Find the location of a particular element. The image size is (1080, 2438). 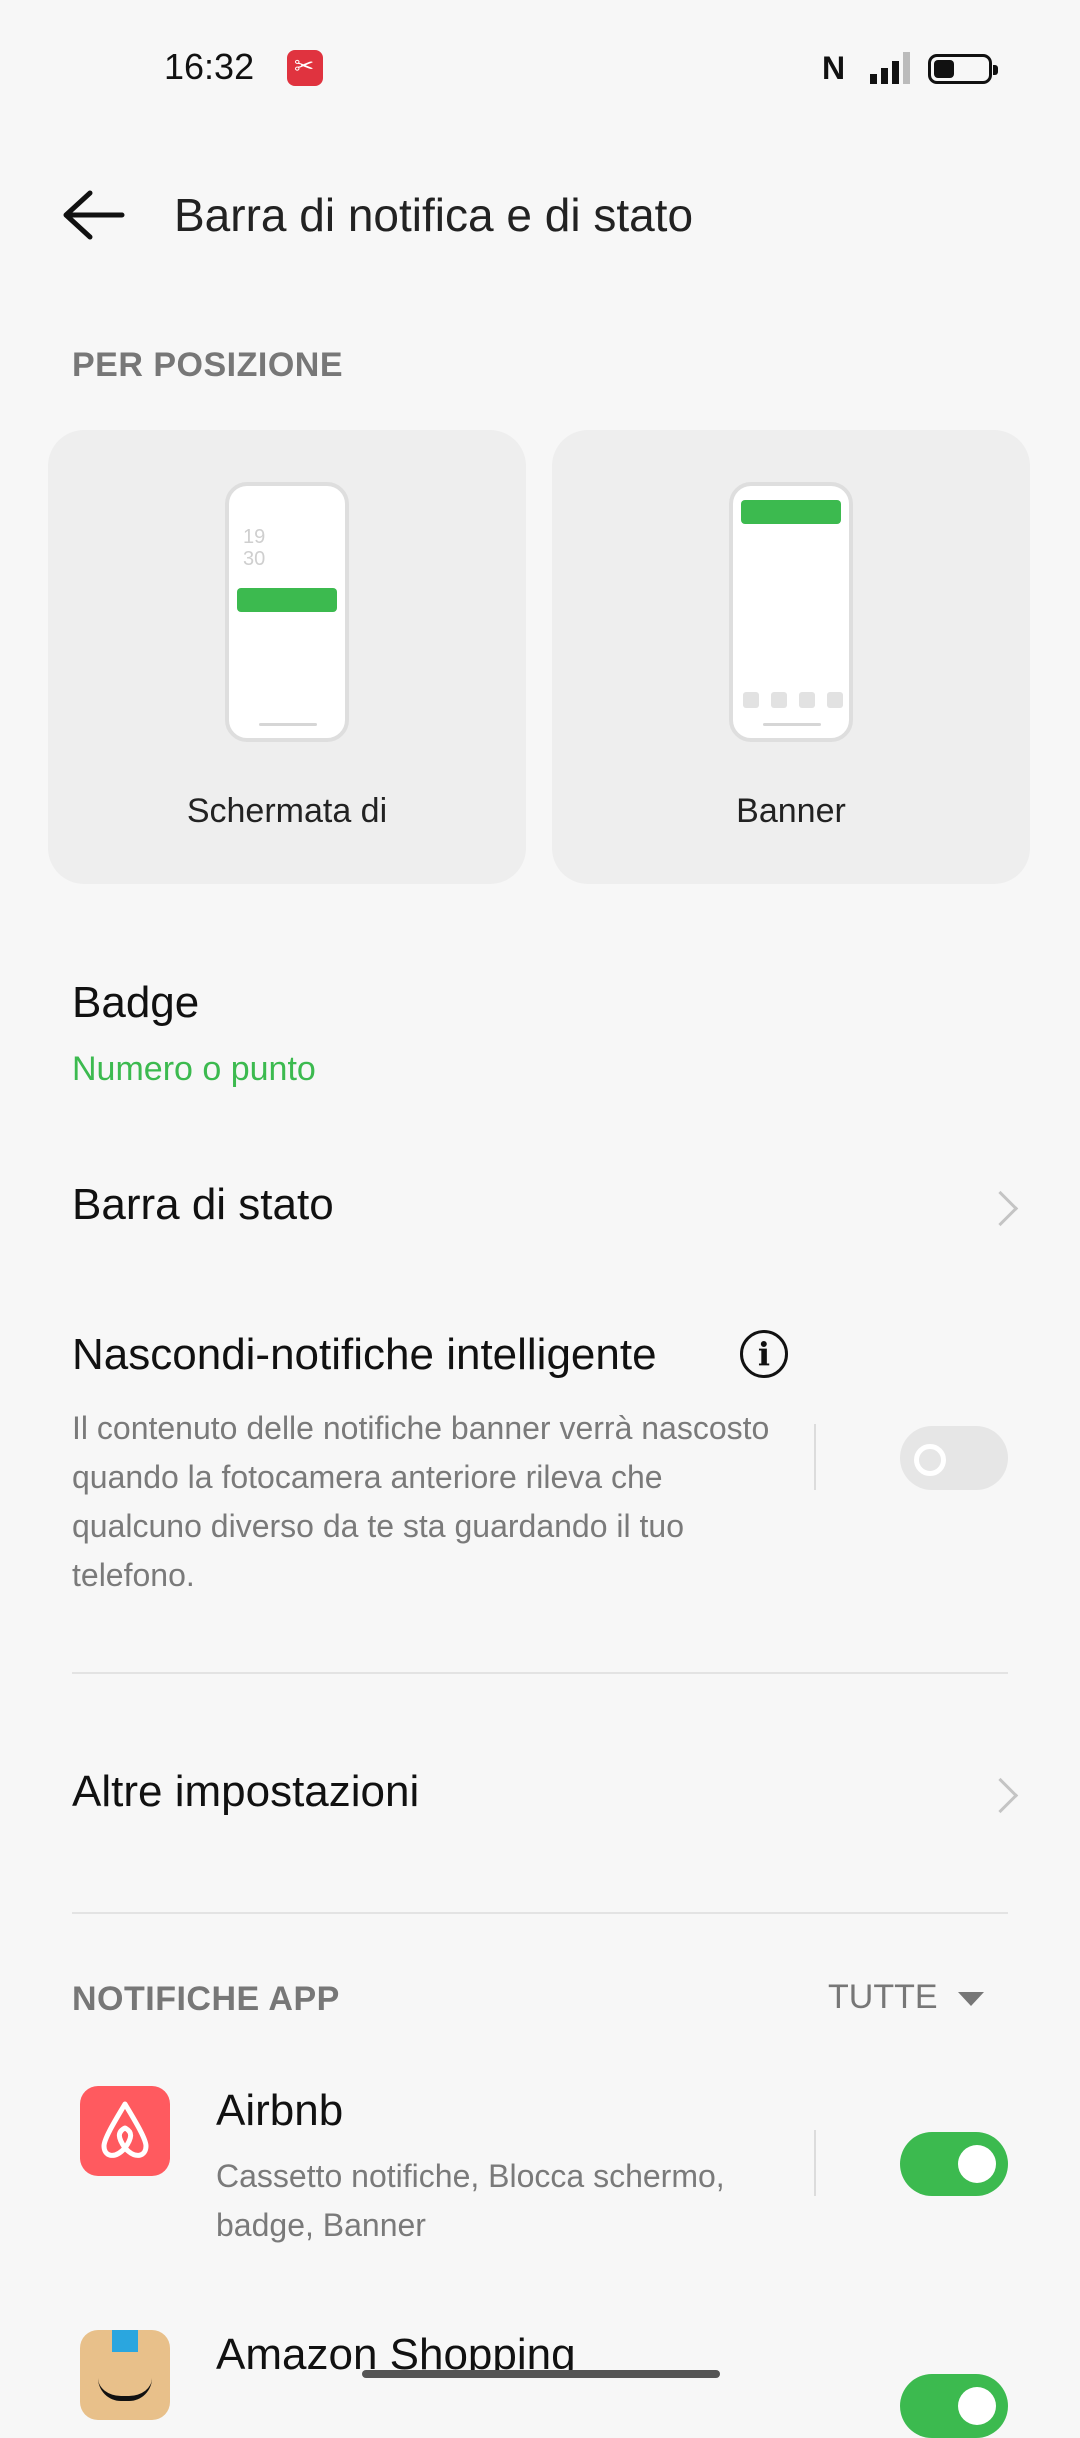

notification-bar-preview is located at coordinates (287, 600).